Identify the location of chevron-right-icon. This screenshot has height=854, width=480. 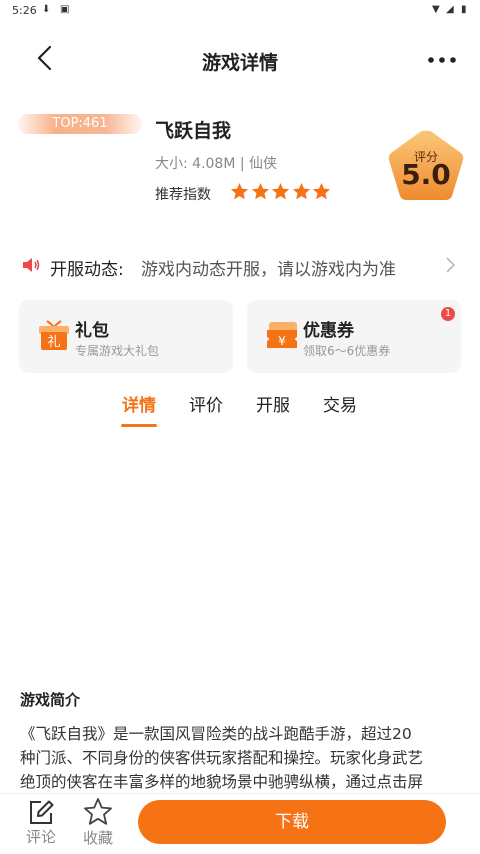
(451, 265).